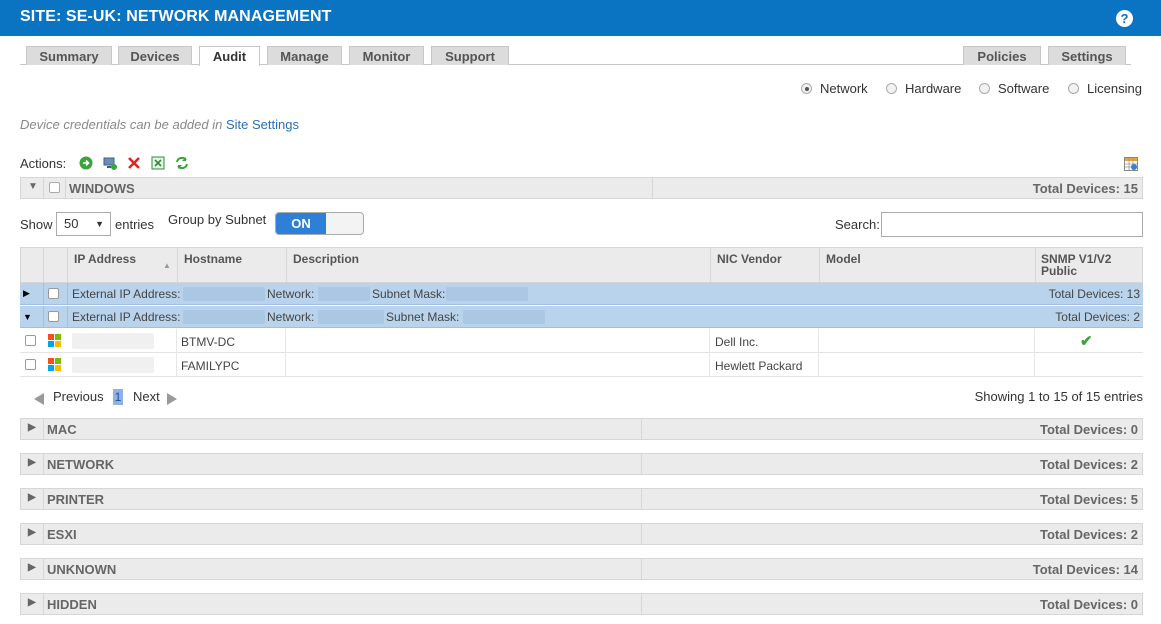 The height and width of the screenshot is (624, 1161). What do you see at coordinates (110, 163) in the screenshot?
I see `add-device-icon` at bounding box center [110, 163].